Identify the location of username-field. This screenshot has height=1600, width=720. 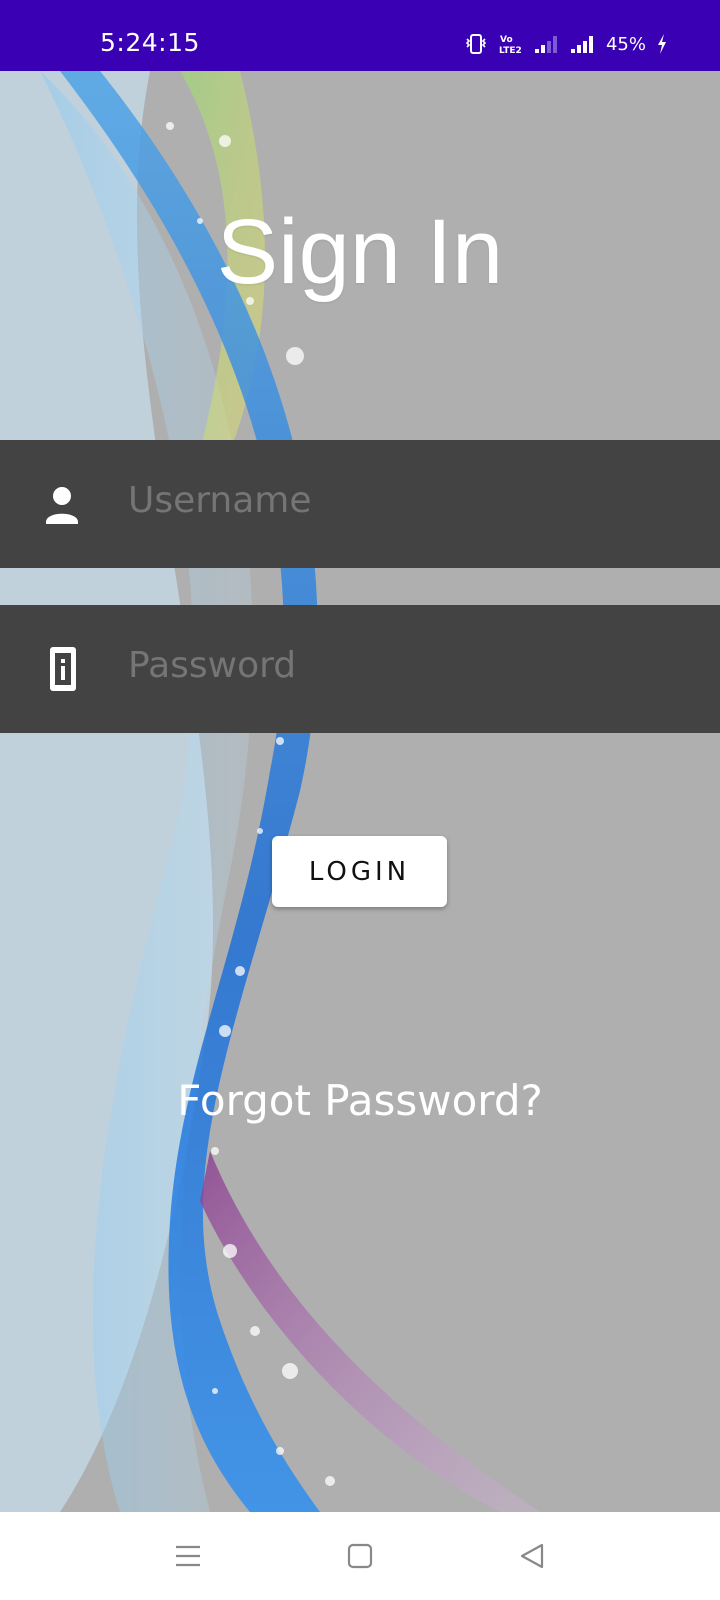
(360, 504).